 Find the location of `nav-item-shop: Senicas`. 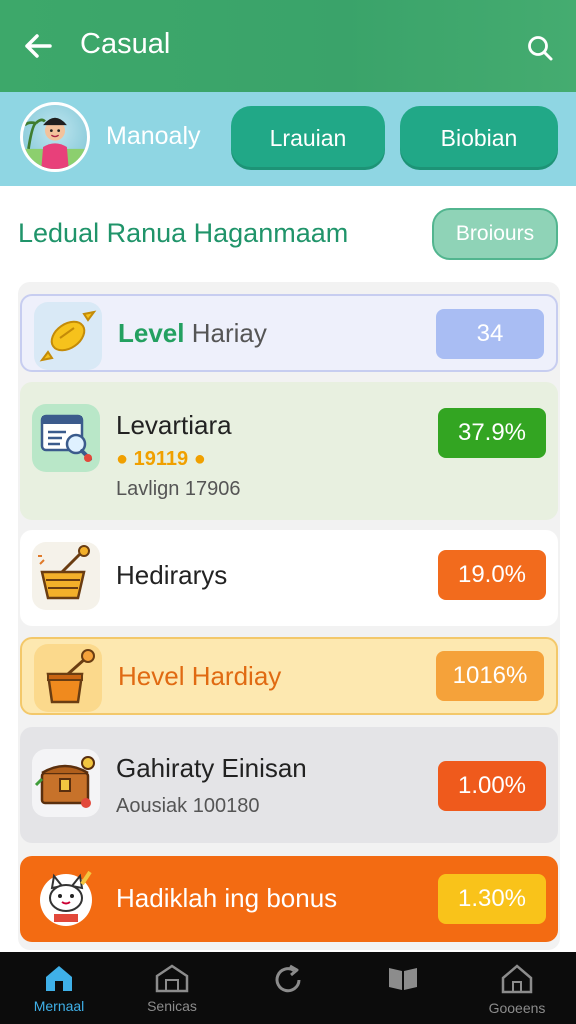

nav-item-shop: Senicas is located at coordinates (172, 992).